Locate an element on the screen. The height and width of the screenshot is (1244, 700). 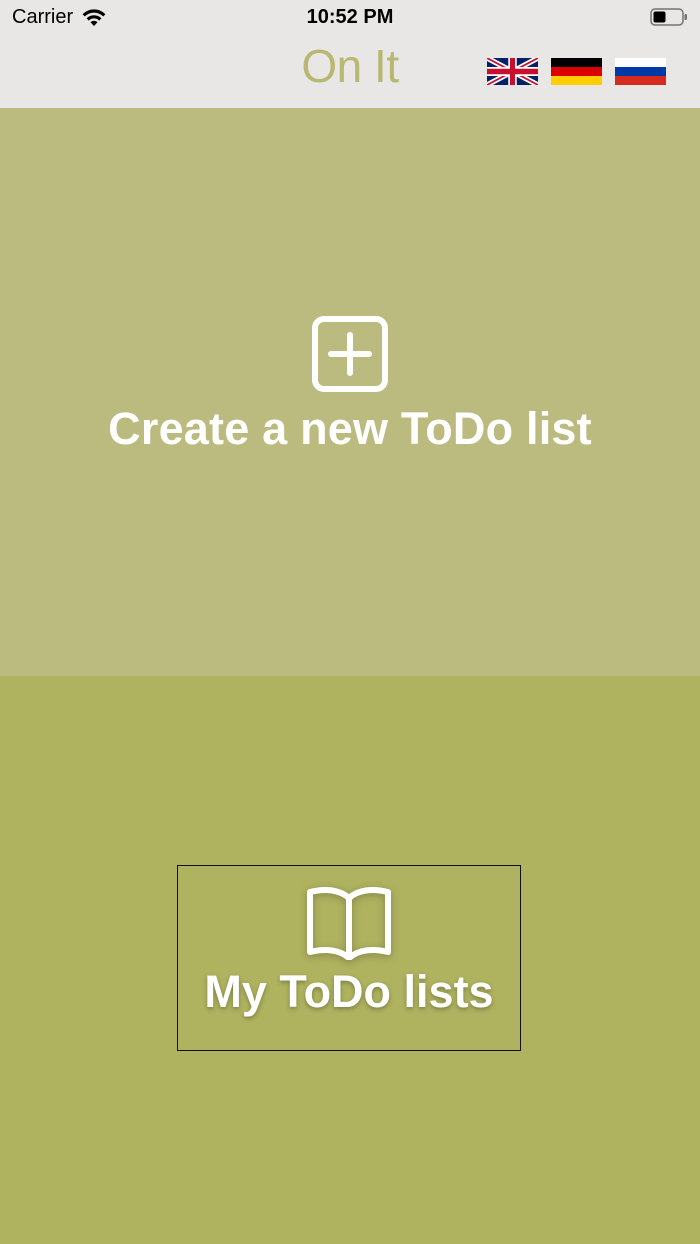
germany-flag-icon is located at coordinates (576, 71).